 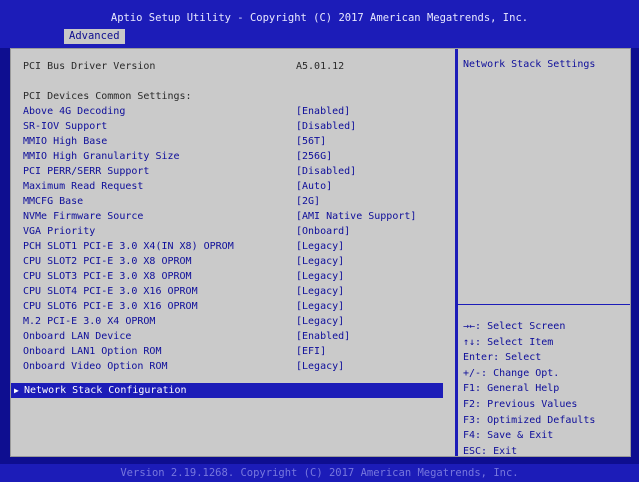 I want to click on key-help-item: +/-: Change Opt., so click(x=511, y=373).